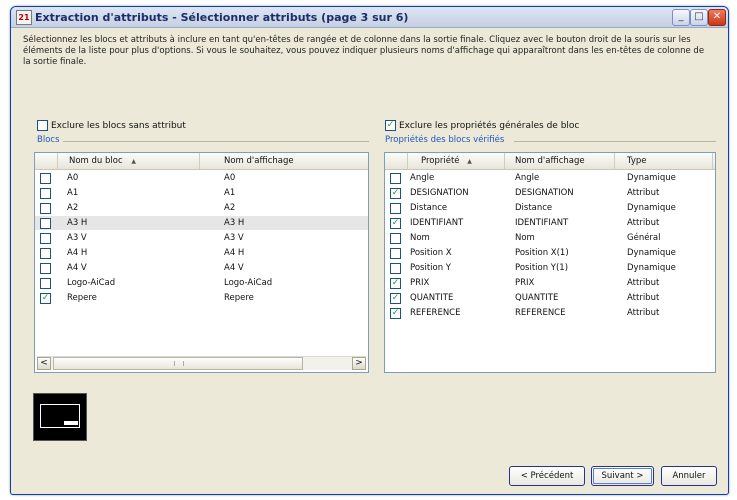 This screenshot has width=737, height=500. Describe the element at coordinates (550, 238) in the screenshot. I see `property-row: Nom Nom Général` at that location.